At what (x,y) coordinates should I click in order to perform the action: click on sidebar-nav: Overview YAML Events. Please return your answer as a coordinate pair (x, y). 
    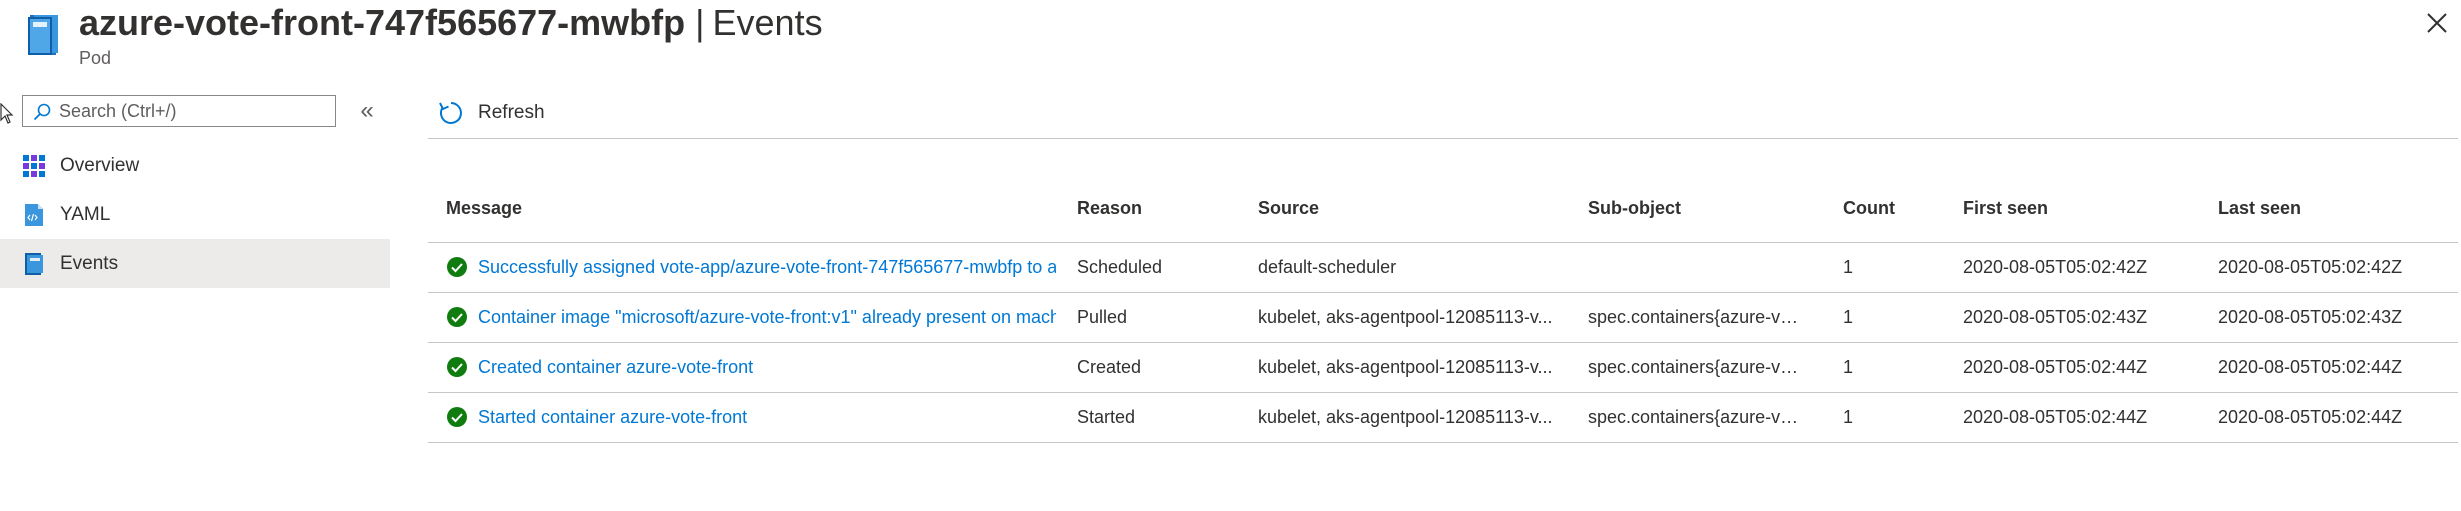
    Looking at the image, I should click on (195, 214).